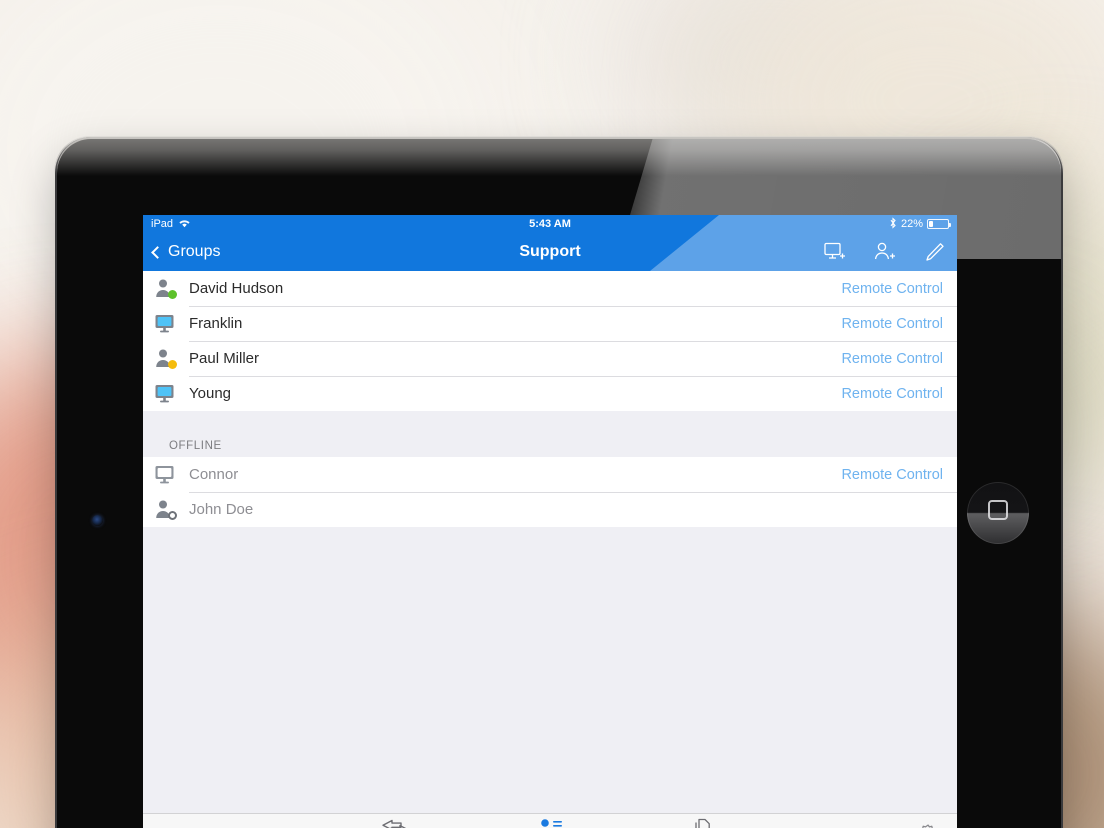  I want to click on front-camera, so click(97, 520).